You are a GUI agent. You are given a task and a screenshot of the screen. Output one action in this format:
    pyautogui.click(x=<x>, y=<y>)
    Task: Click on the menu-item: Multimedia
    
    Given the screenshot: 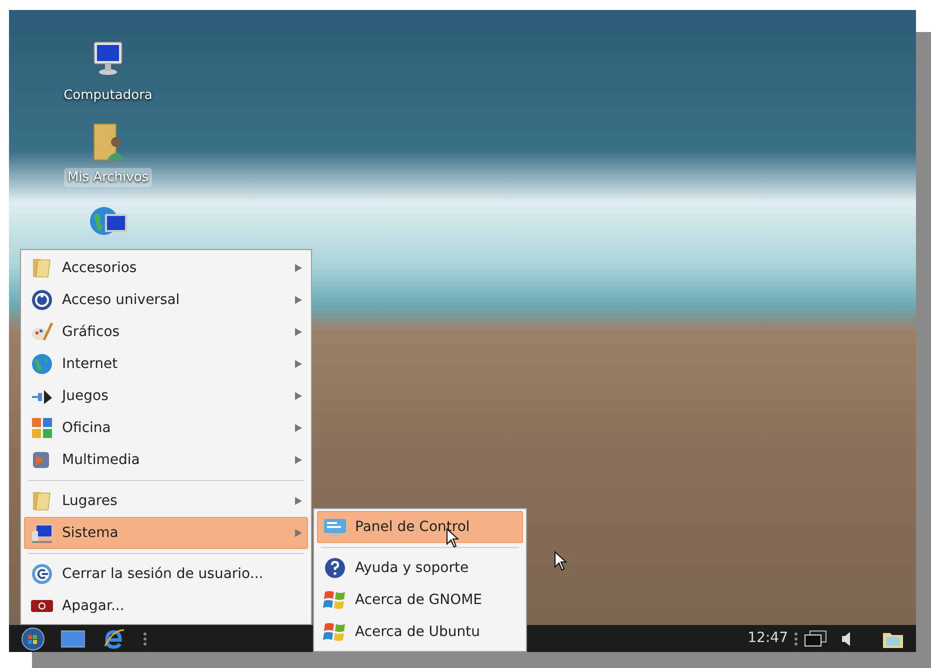 What is the action you would take?
    pyautogui.click(x=166, y=460)
    